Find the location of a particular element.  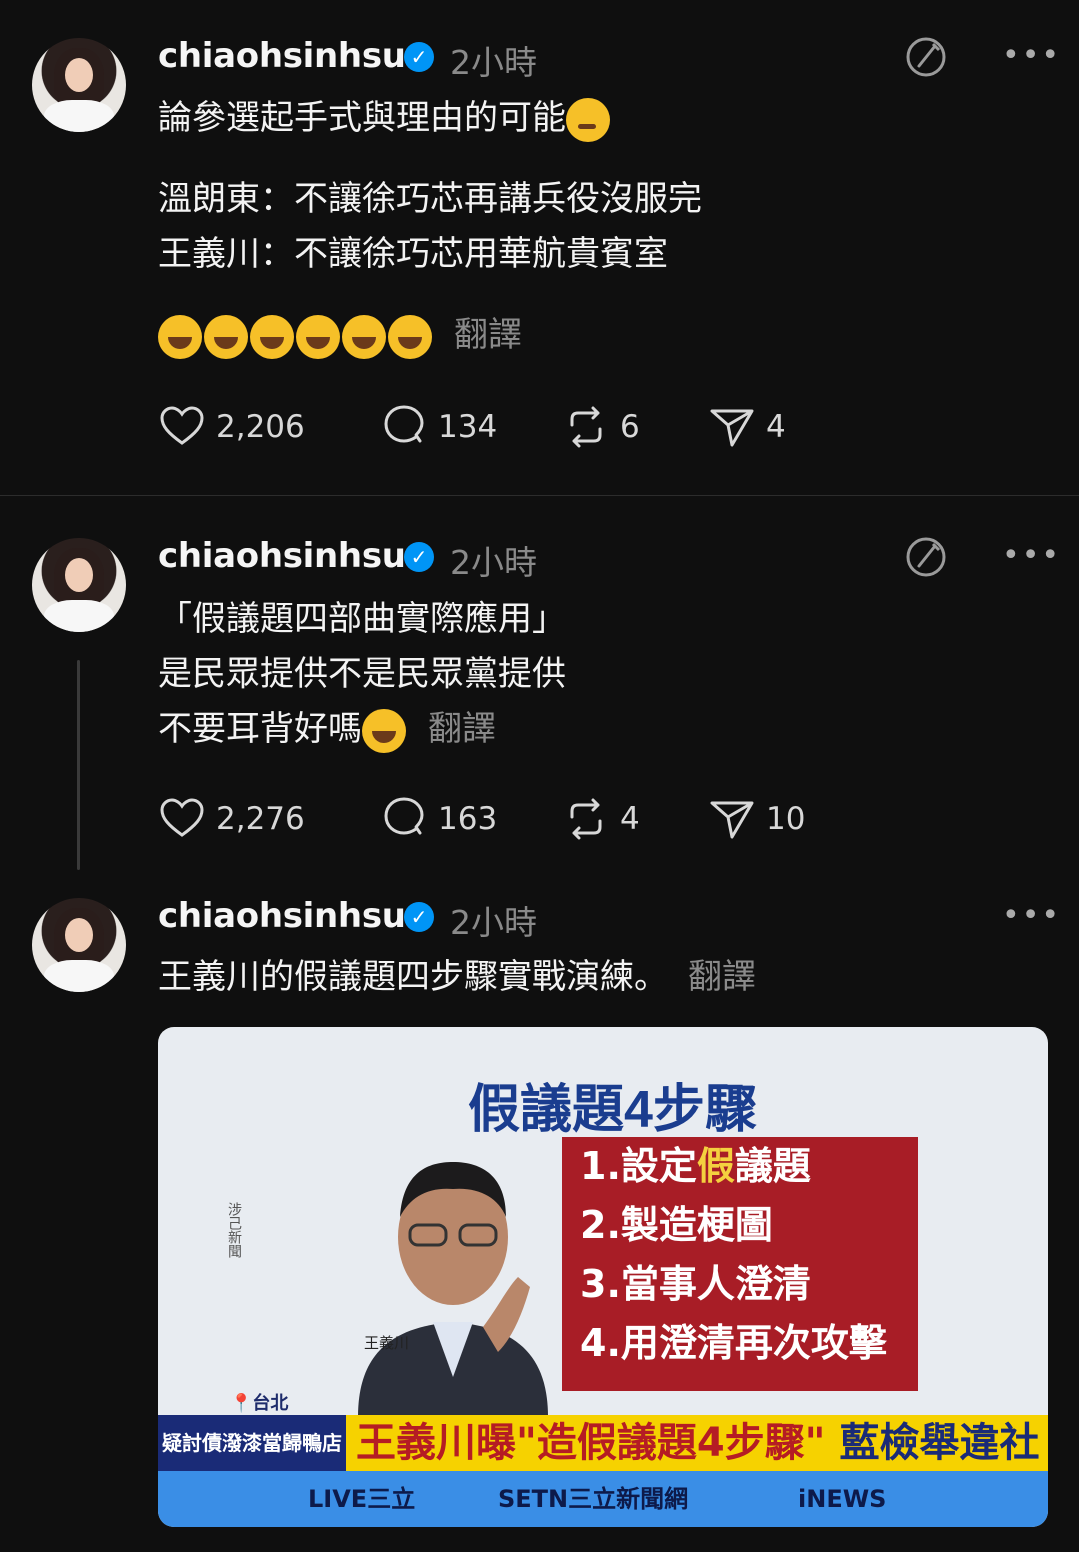

channel-live: LIVE三立 is located at coordinates (362, 1499).